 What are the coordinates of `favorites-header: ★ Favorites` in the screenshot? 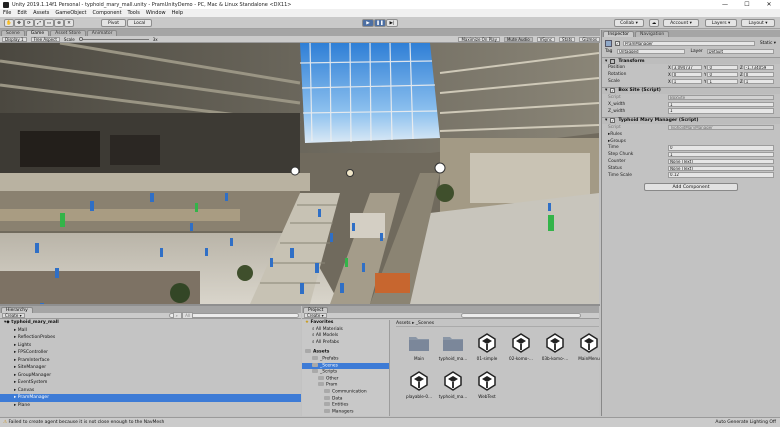 It's located at (345, 323).